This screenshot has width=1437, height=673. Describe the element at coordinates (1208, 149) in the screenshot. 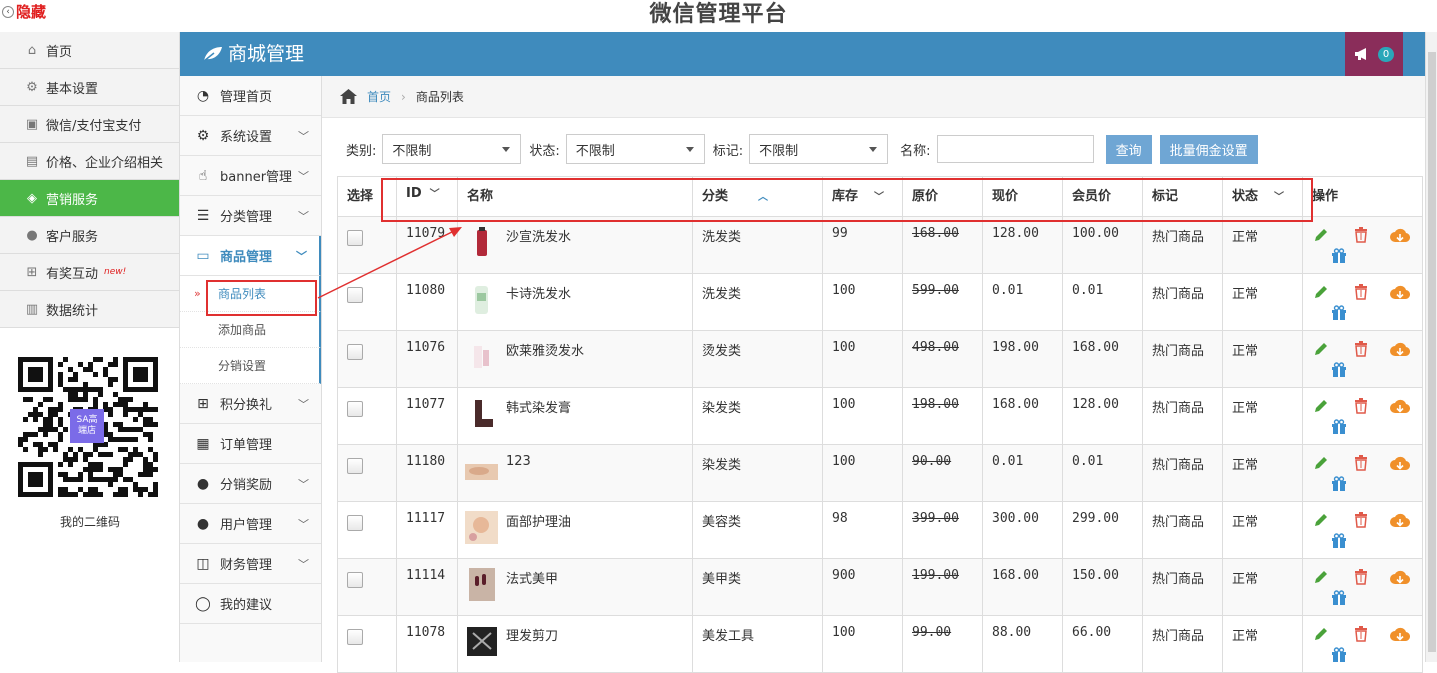

I see `batch-commission-button: 批量佣金设置` at that location.